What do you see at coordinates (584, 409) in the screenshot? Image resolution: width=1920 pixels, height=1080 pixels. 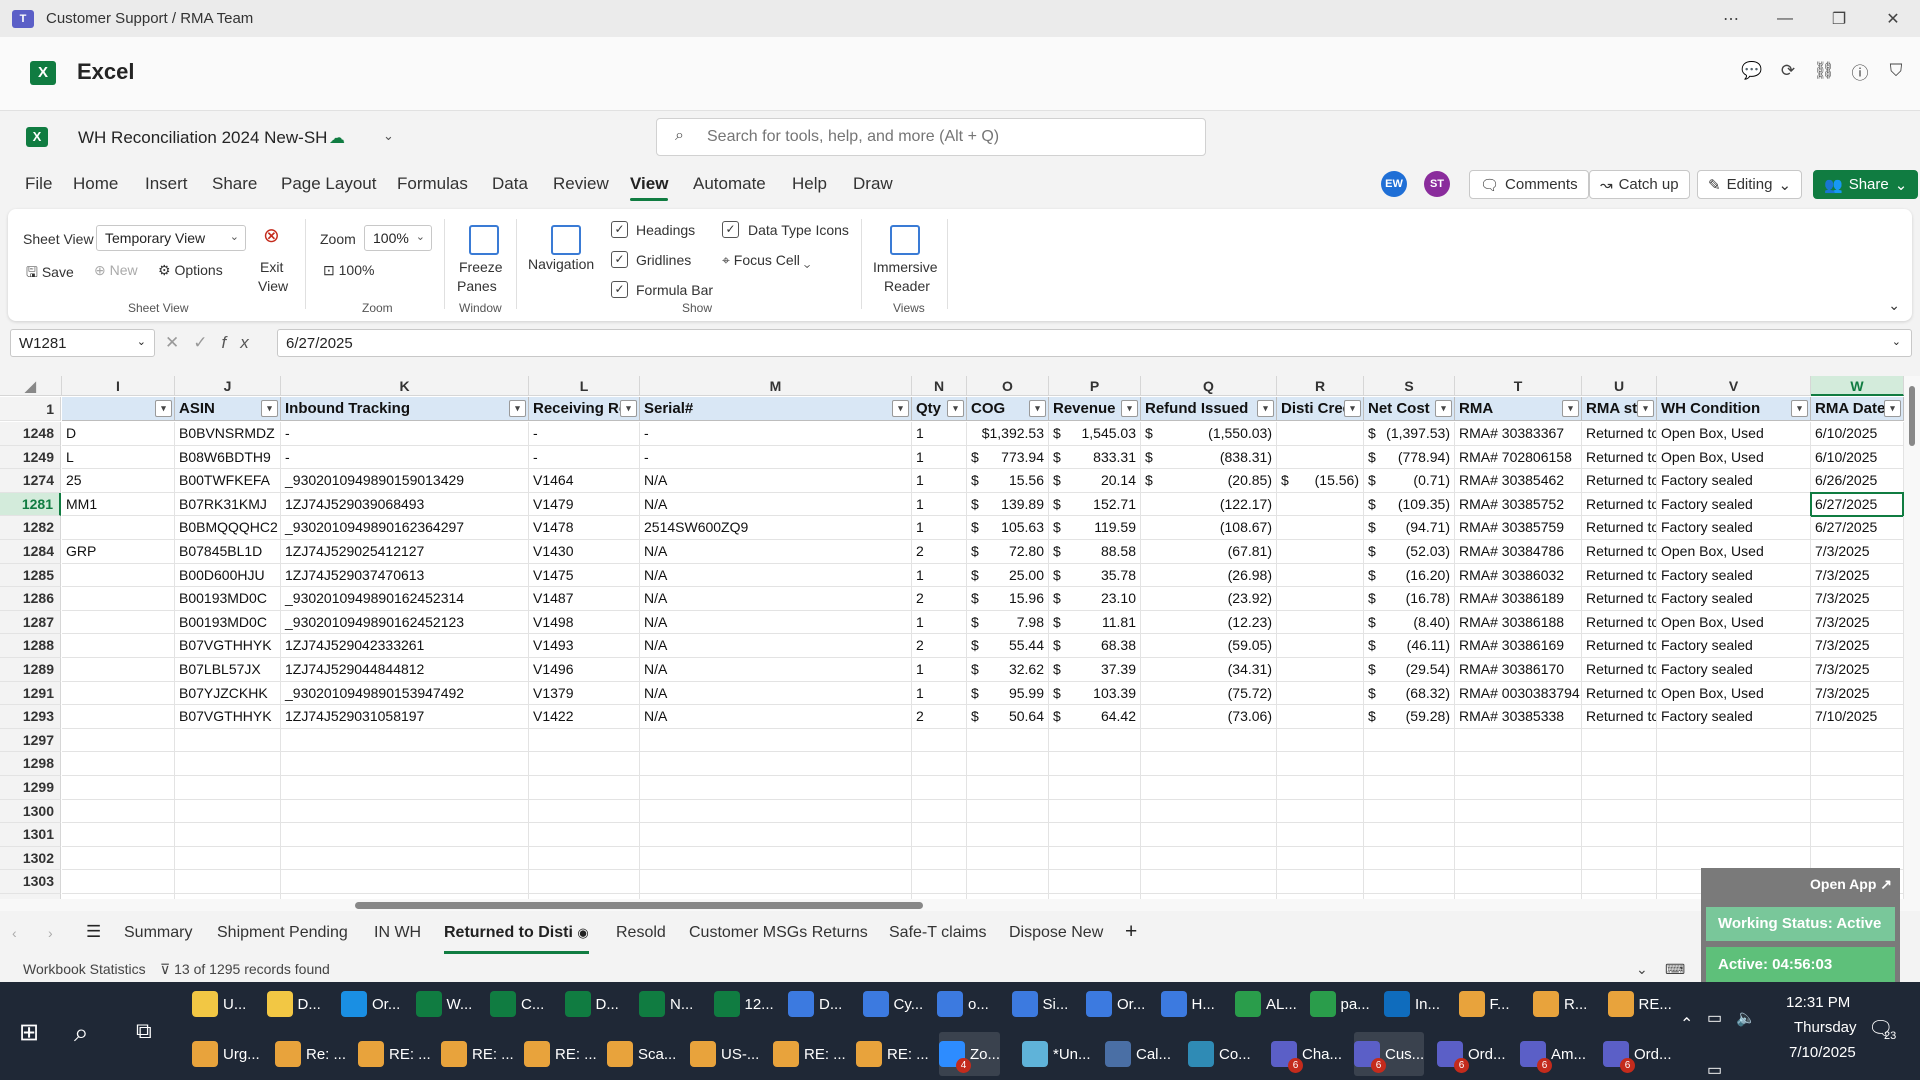 I see `table-header-l: Receiving Re ▾` at bounding box center [584, 409].